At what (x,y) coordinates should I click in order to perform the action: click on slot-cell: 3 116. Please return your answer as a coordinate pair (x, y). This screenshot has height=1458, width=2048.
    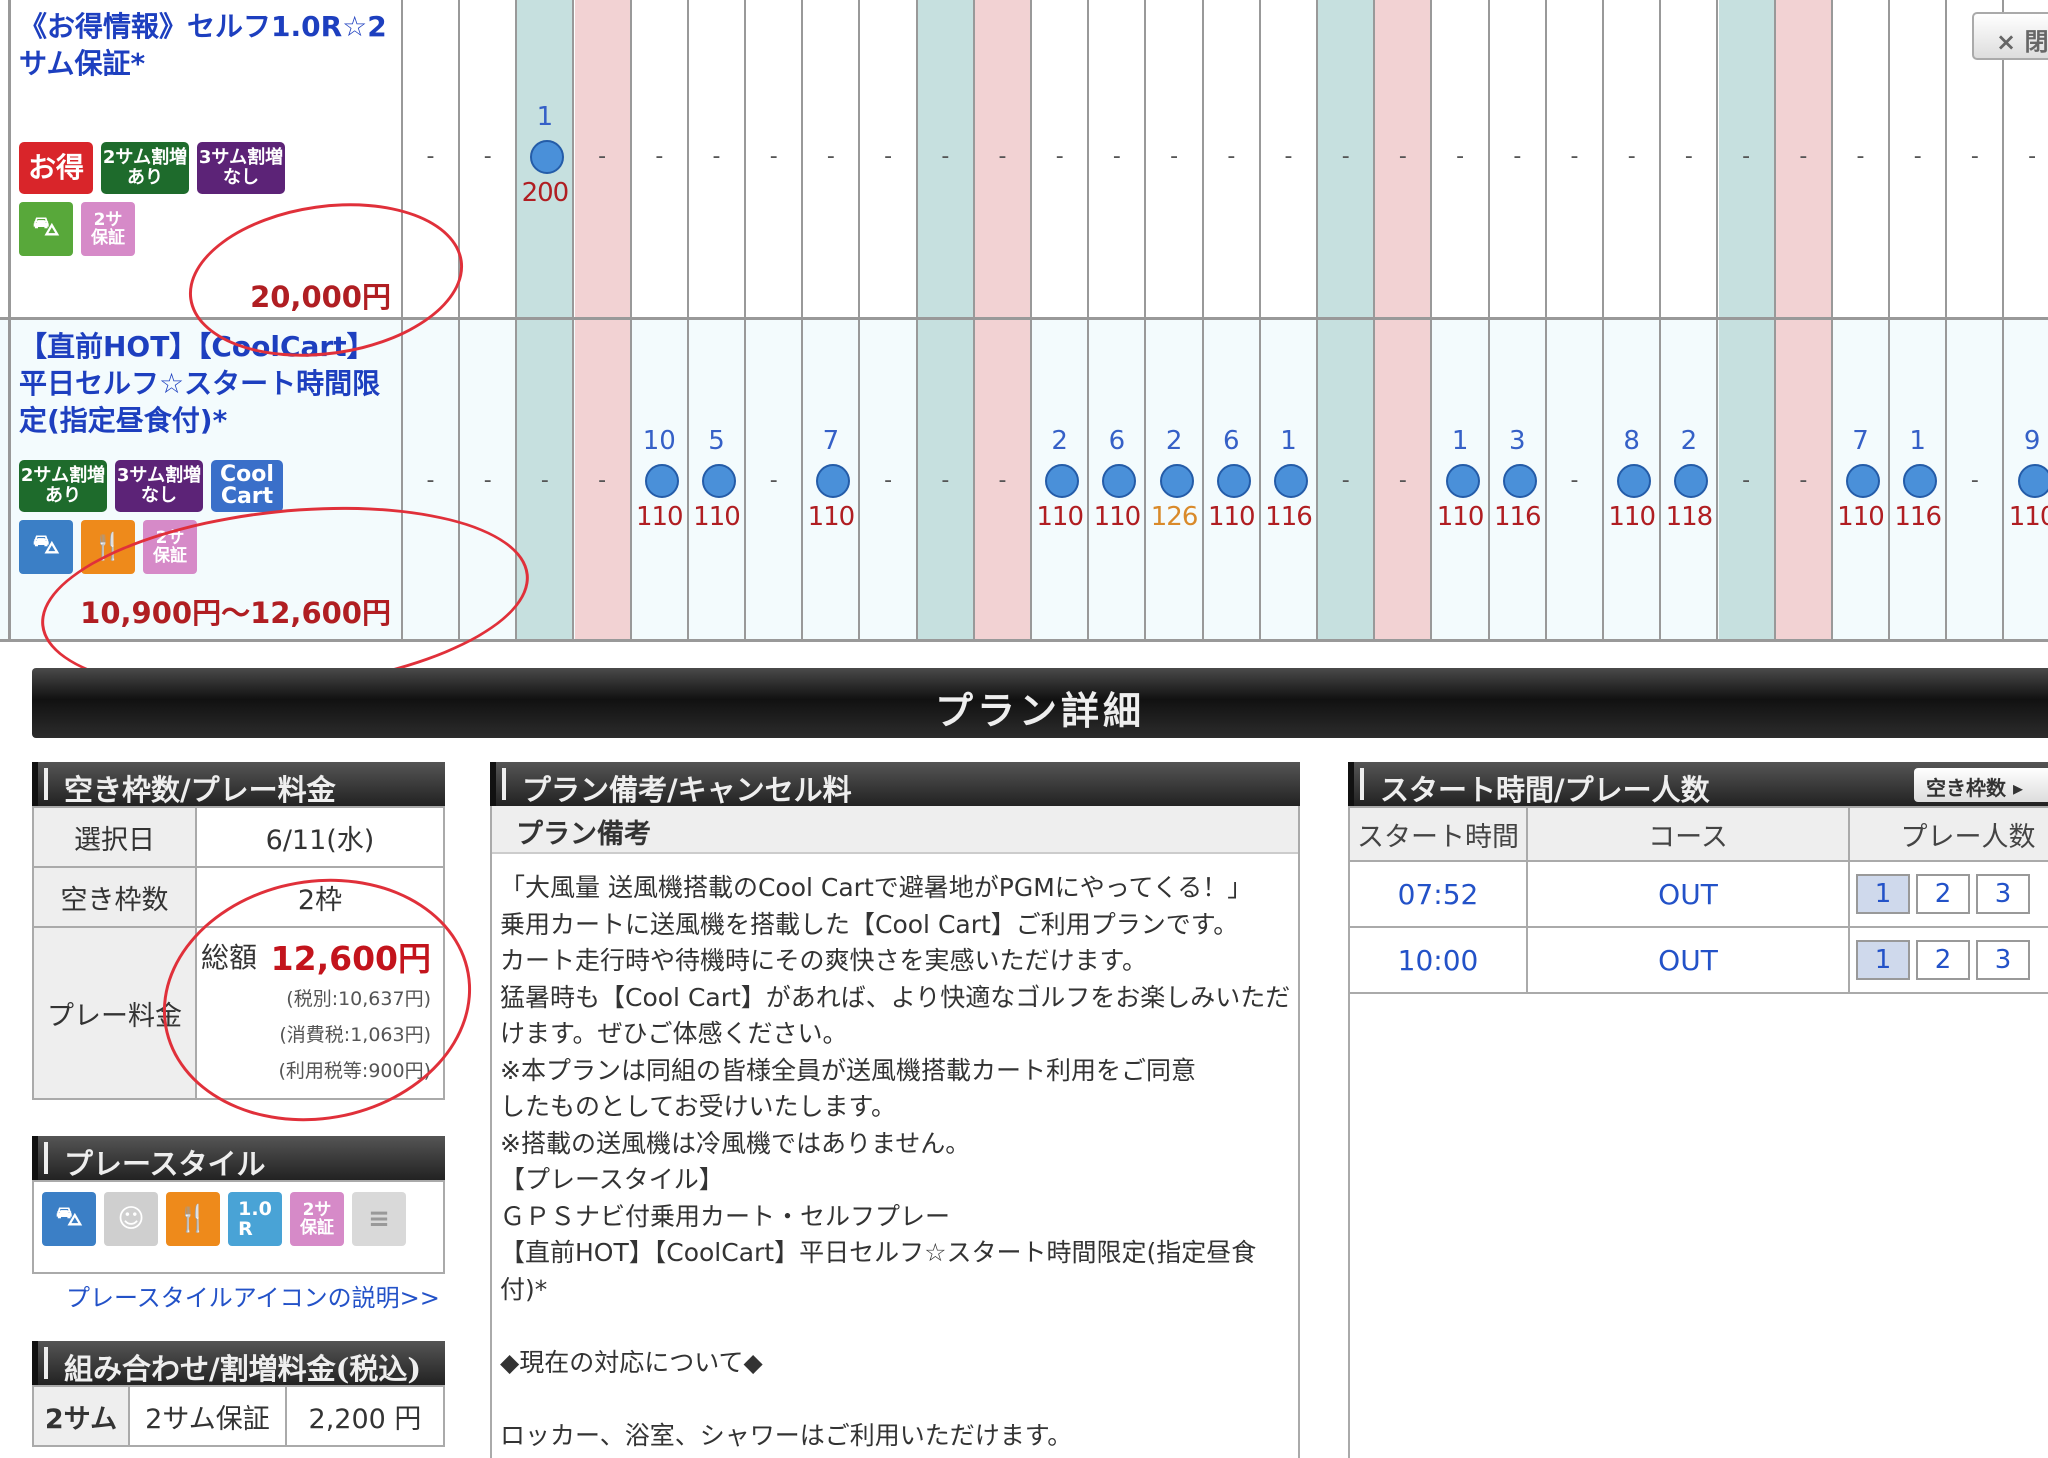
    Looking at the image, I should click on (1518, 479).